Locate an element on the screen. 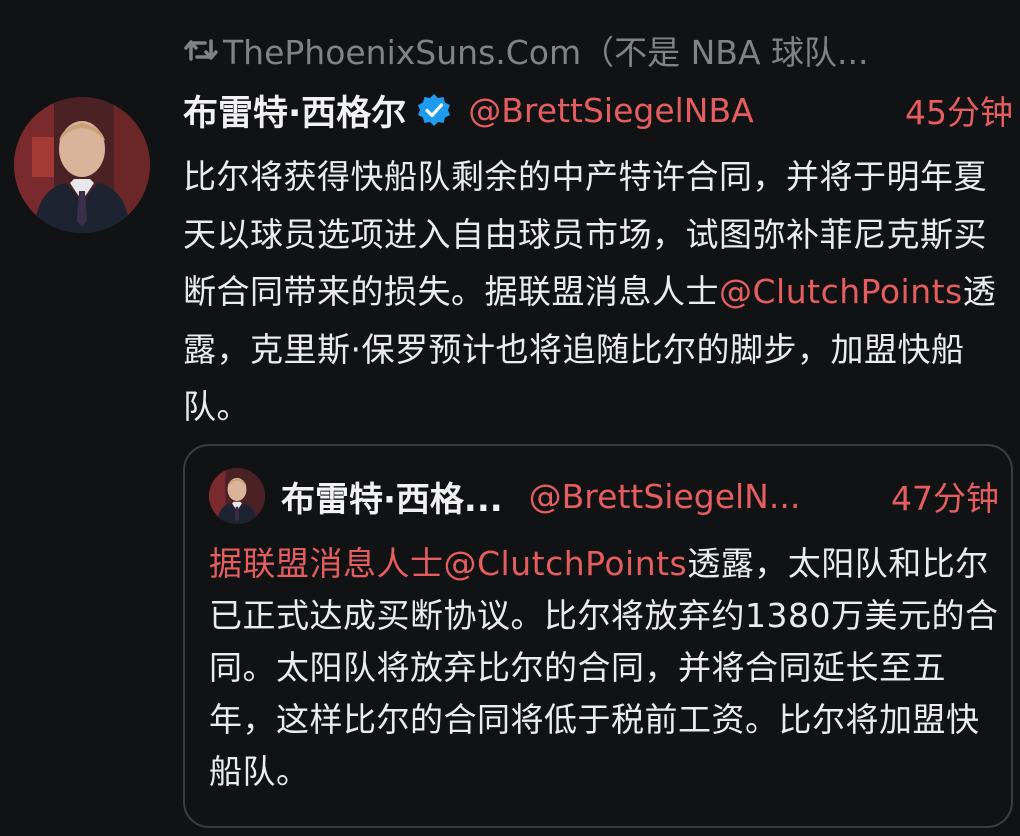  tweet-header: 布雷特·西格尔 @BrettSiegelNBA 45分钟 is located at coordinates (598, 110).